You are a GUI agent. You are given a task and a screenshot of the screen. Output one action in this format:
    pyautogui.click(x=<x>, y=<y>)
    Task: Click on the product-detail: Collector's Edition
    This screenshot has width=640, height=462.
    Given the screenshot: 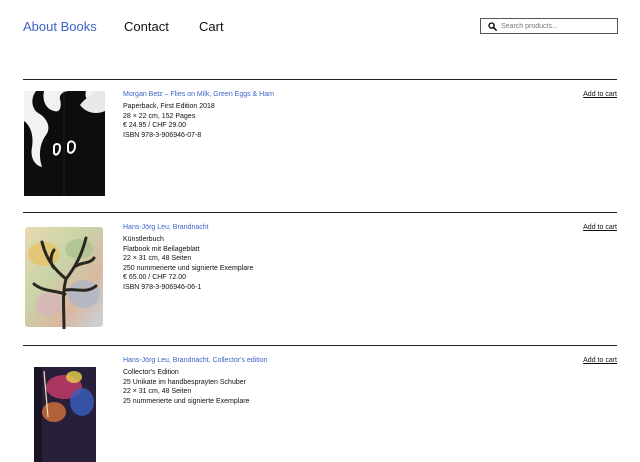 What is the action you would take?
    pyautogui.click(x=151, y=373)
    